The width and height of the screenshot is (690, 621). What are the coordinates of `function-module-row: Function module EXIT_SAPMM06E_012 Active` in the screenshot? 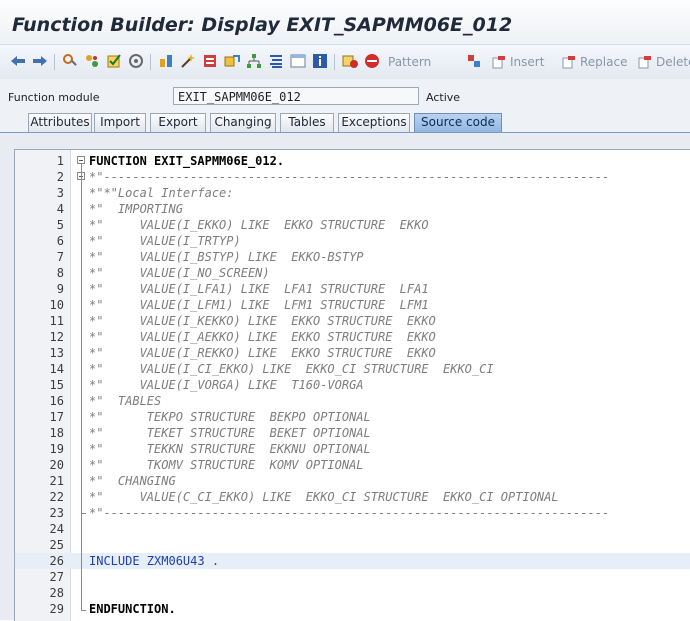 It's located at (345, 94).